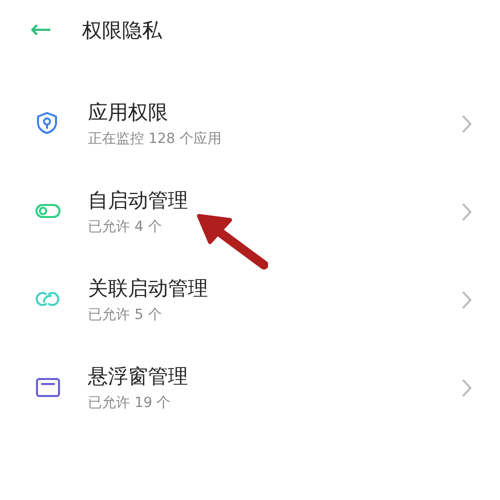  What do you see at coordinates (275, 112) in the screenshot?
I see `item-title: 应用权限` at bounding box center [275, 112].